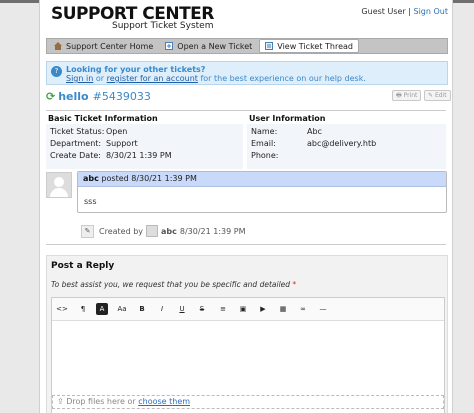  I want to click on ticket-number: #5439033, so click(121, 96).